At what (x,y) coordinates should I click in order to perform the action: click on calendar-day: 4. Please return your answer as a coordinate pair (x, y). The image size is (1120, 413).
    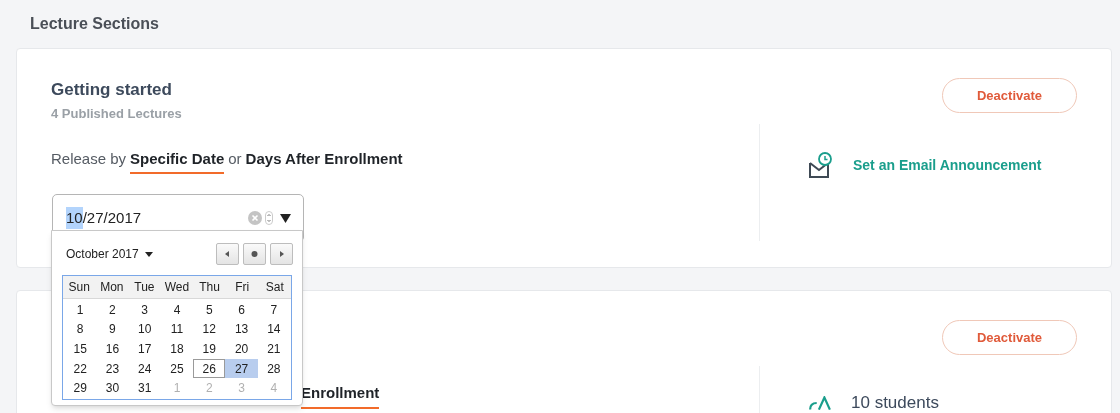
    Looking at the image, I should click on (177, 310).